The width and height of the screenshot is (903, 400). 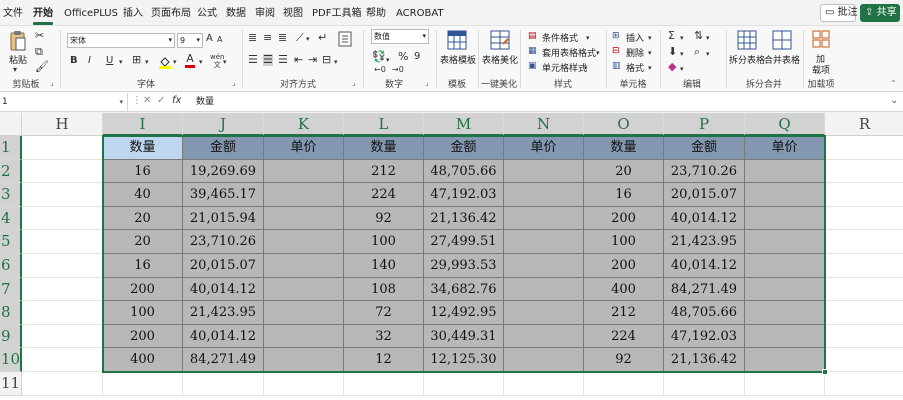 I want to click on align-center-icon: ☰, so click(x=268, y=60).